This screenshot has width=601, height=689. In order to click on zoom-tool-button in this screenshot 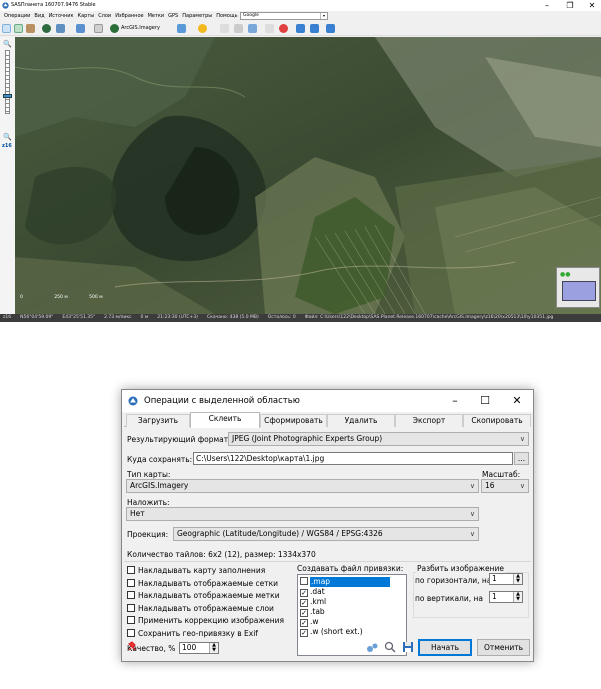, I will do `click(60, 28)`.